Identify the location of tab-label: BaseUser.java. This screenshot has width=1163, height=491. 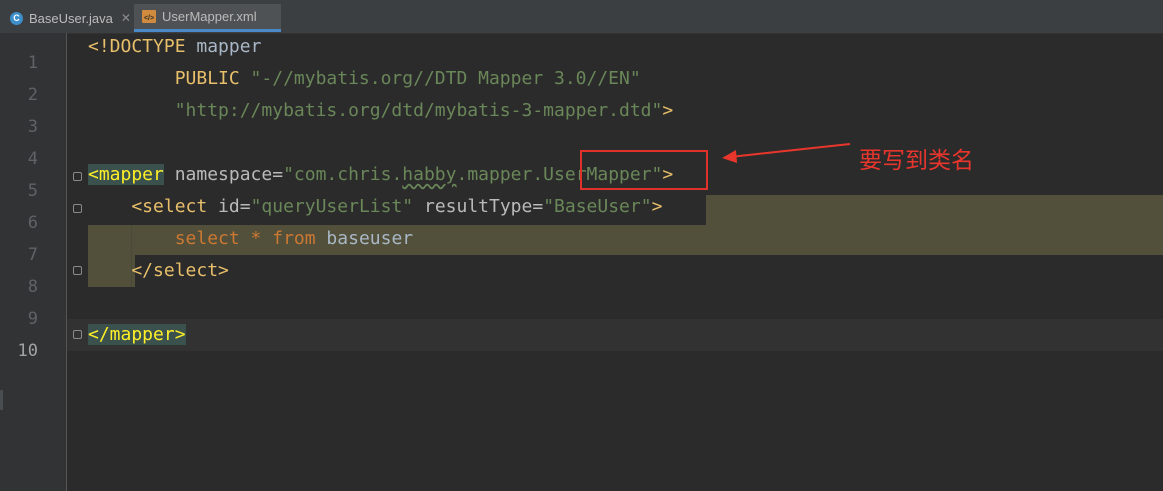
(71, 18).